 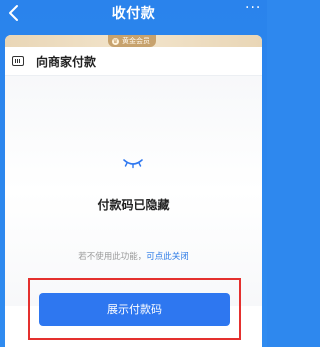 What do you see at coordinates (18, 61) in the screenshot?
I see `barcode-icon` at bounding box center [18, 61].